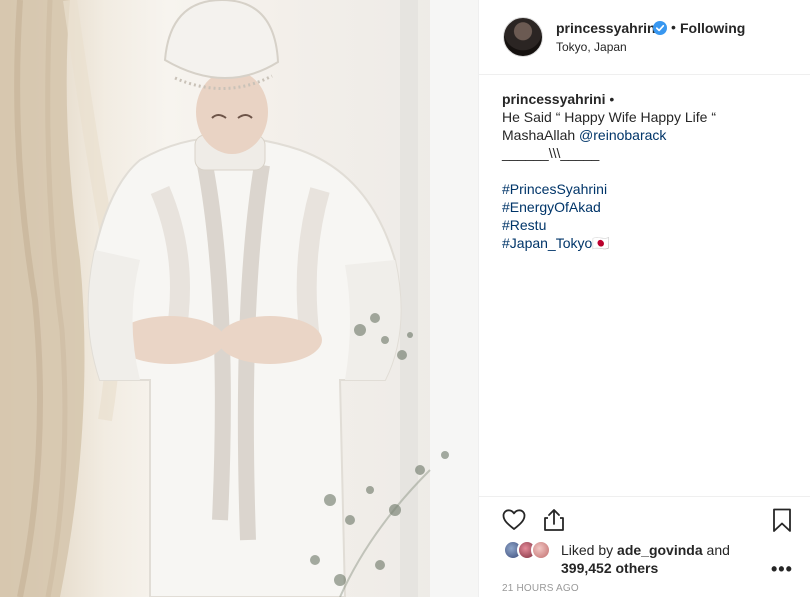 The width and height of the screenshot is (810, 597). What do you see at coordinates (609, 117) in the screenshot?
I see `caption-line: He Said “ Happy Wife Happy Life “` at bounding box center [609, 117].